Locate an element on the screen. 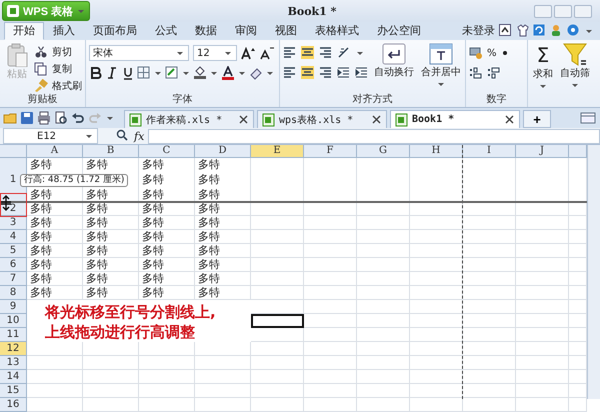 This screenshot has height=412, width=600. copy-button: 复制 is located at coordinates (58, 68).